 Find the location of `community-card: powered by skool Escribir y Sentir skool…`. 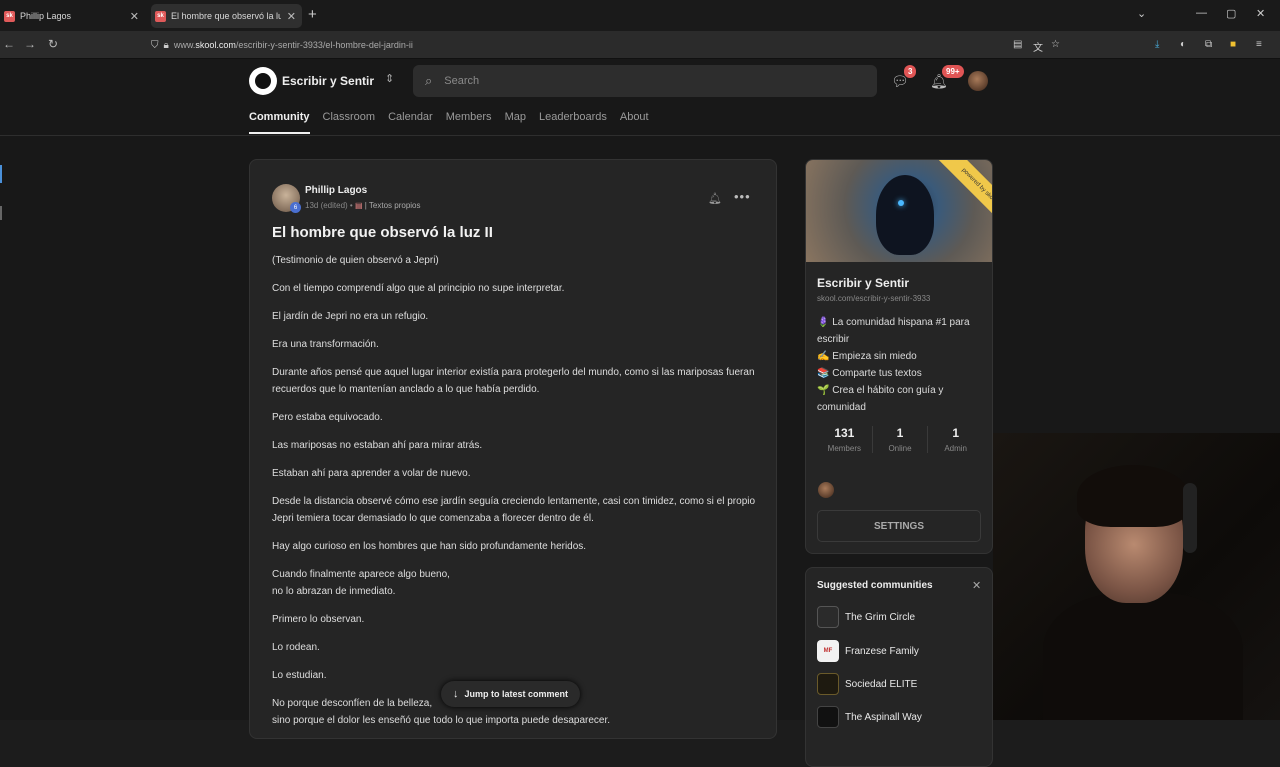

community-card: powered by skool Escribir y Sentir skool… is located at coordinates (899, 356).